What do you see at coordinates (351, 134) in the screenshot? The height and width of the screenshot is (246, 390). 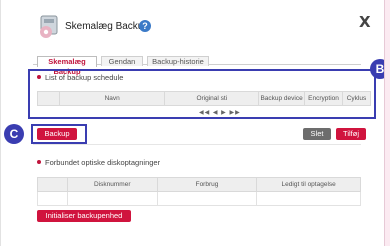 I see `add-button: Tilføj` at bounding box center [351, 134].